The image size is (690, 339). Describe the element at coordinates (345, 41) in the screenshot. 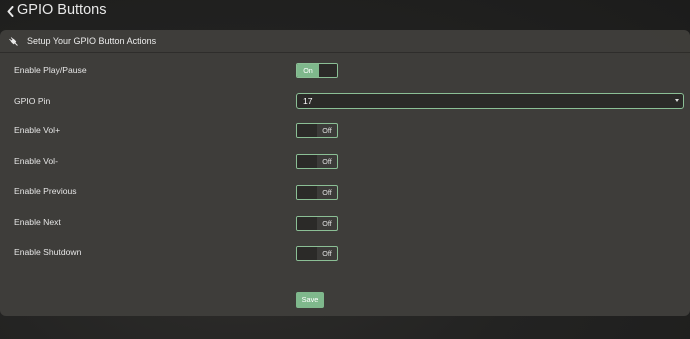

I see `panel-header: Setup Your GPIO Button Actions` at that location.